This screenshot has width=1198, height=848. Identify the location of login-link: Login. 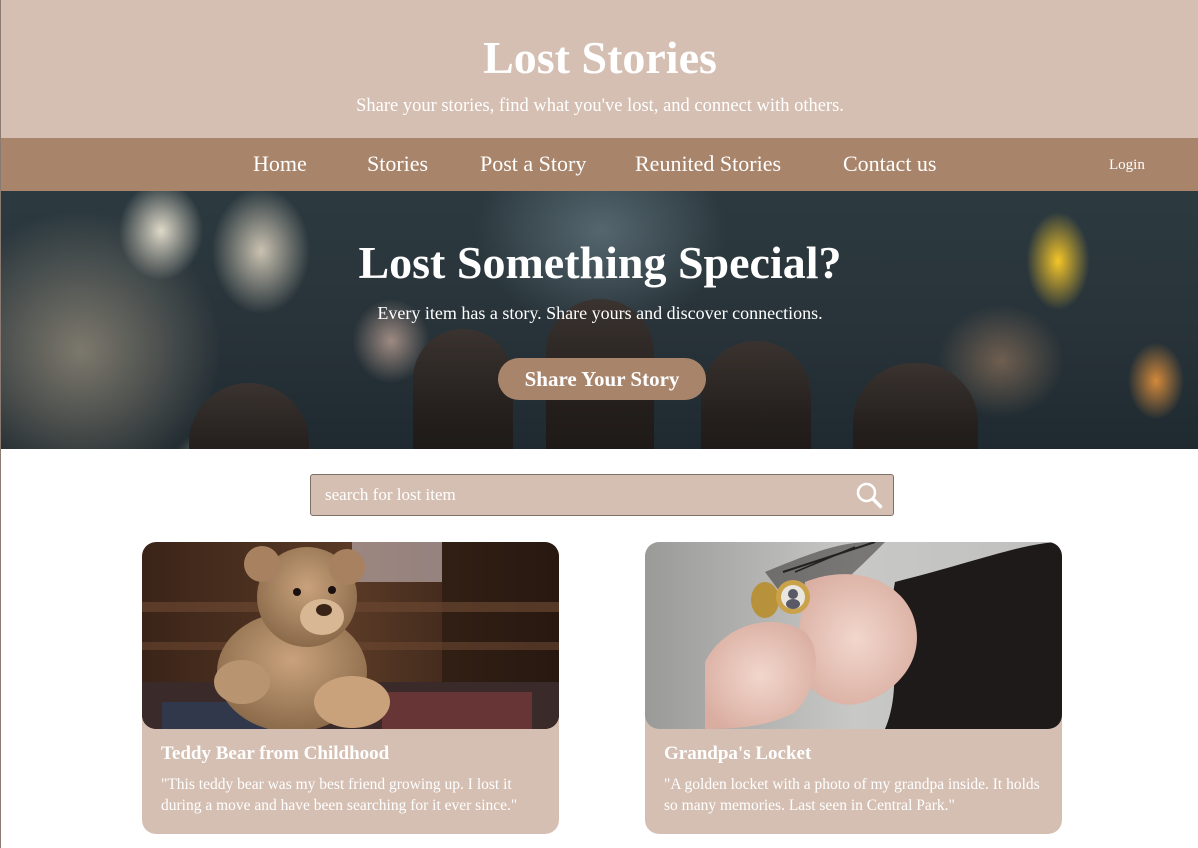
(1127, 165).